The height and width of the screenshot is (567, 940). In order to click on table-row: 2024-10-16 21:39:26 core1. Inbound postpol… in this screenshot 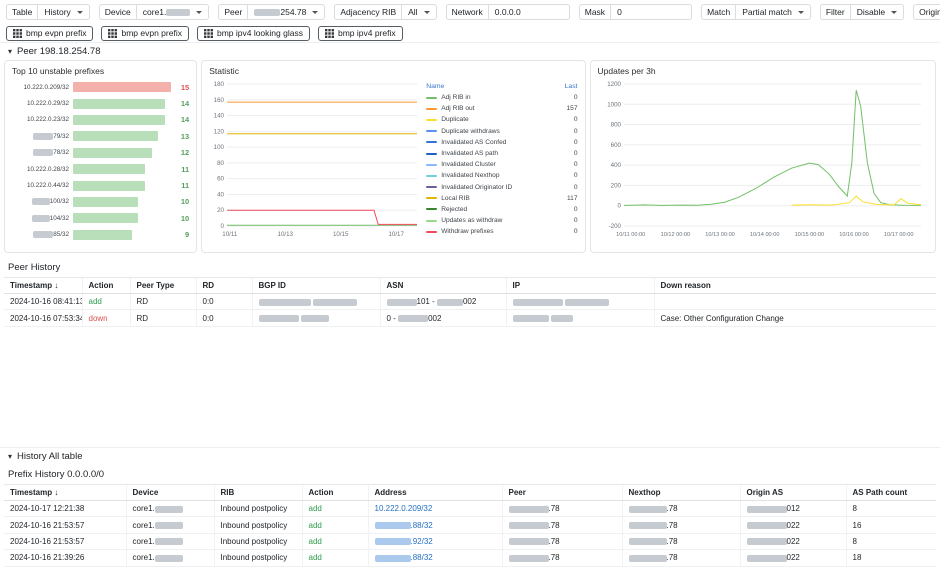, I will do `click(470, 558)`.